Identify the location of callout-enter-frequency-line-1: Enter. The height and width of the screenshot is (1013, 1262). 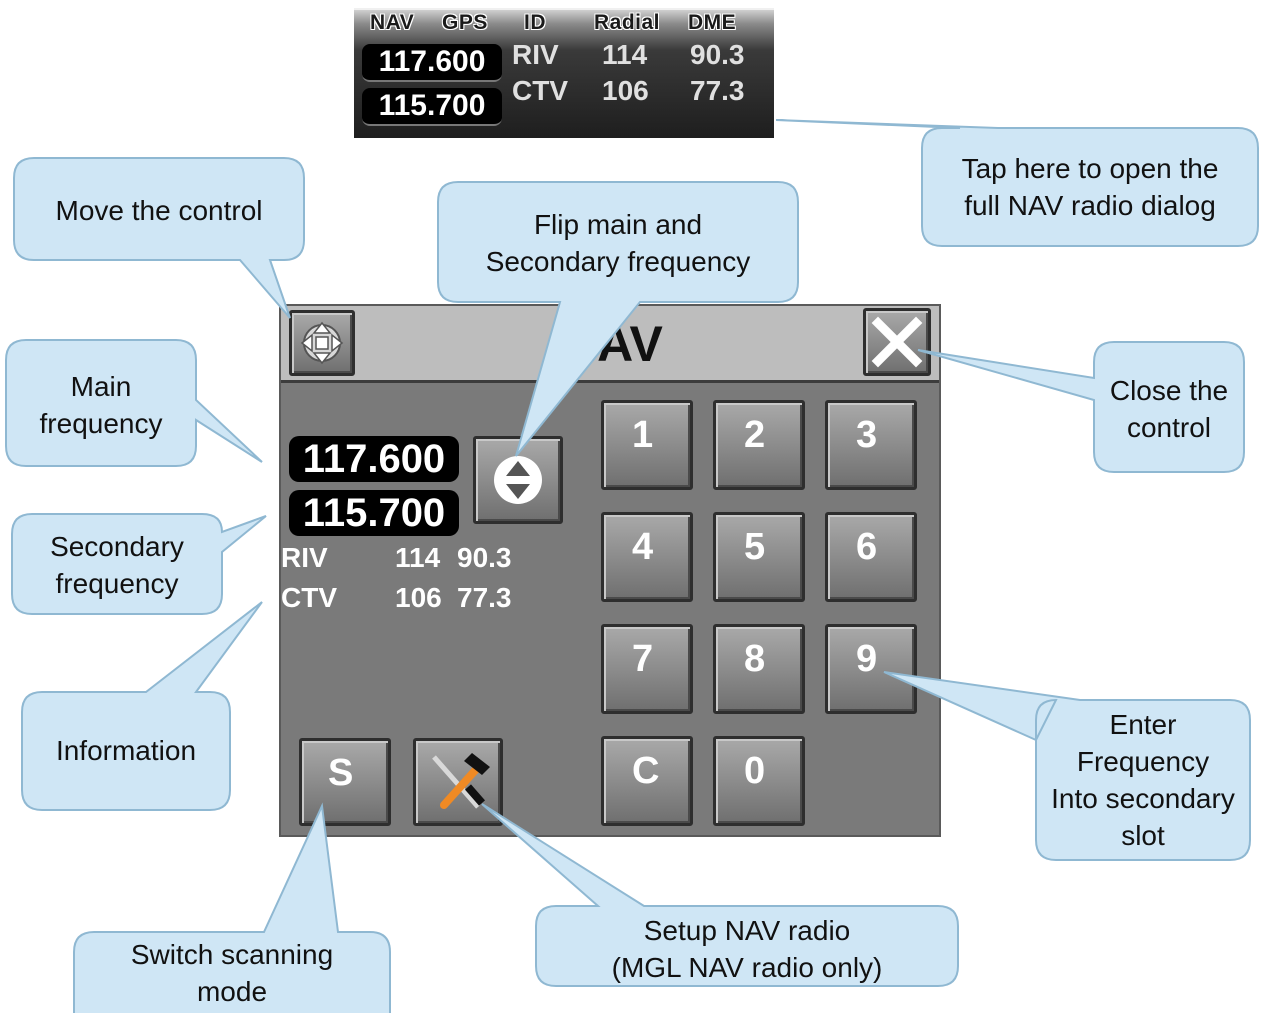
(1143, 724).